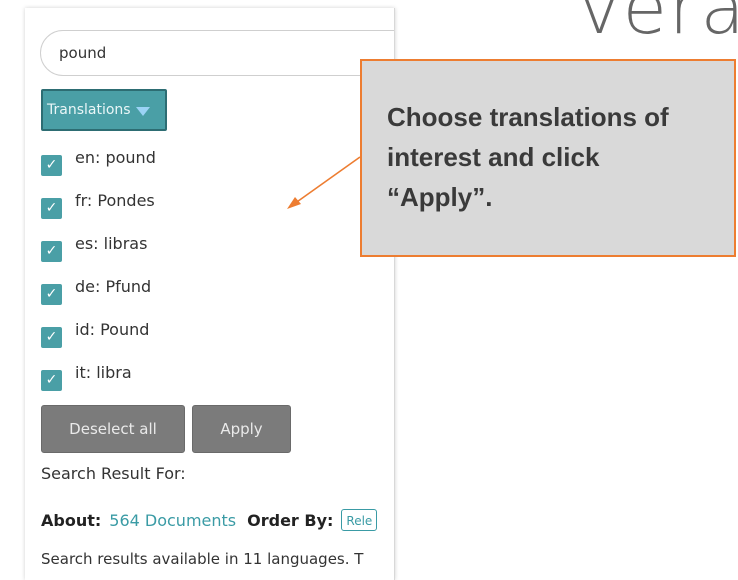 The width and height of the screenshot is (738, 580). Describe the element at coordinates (324, 182) in the screenshot. I see `callout-pointer-arrow-icon` at that location.